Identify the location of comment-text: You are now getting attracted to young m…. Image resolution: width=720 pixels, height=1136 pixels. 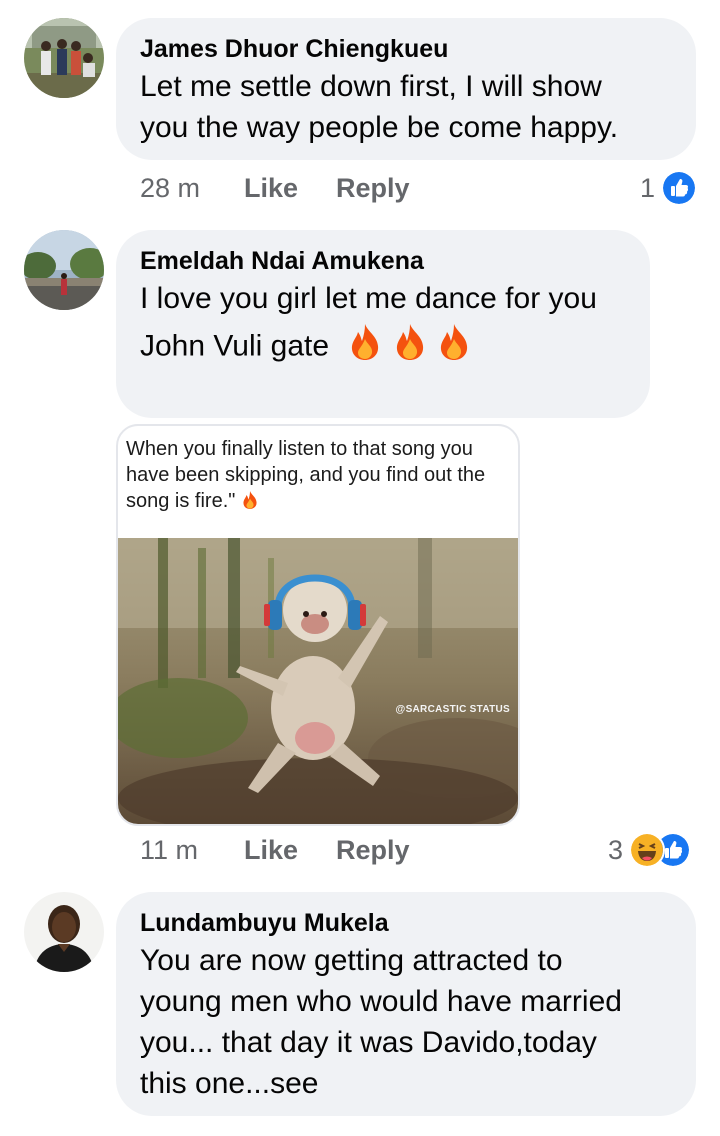
(406, 1022).